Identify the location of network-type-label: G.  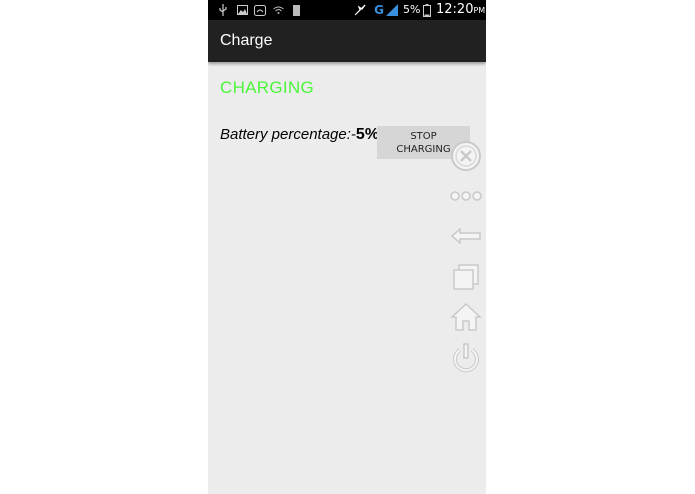
(379, 10).